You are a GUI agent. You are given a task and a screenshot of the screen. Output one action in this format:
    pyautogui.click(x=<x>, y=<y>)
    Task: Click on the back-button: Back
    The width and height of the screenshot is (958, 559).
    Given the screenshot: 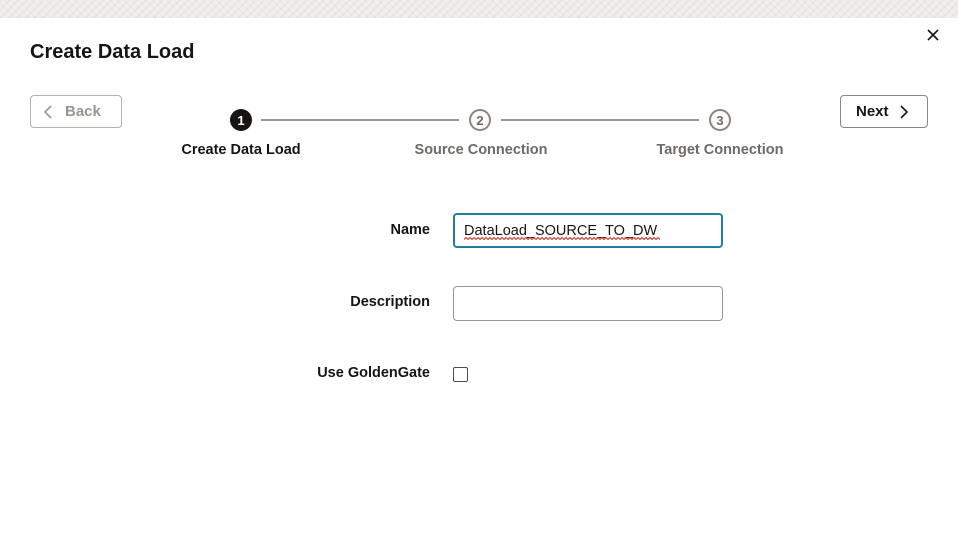 What is the action you would take?
    pyautogui.click(x=76, y=111)
    